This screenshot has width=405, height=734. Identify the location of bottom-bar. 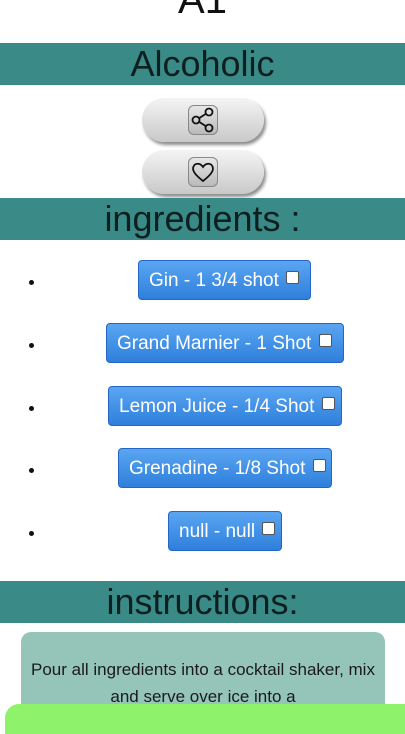
(205, 719).